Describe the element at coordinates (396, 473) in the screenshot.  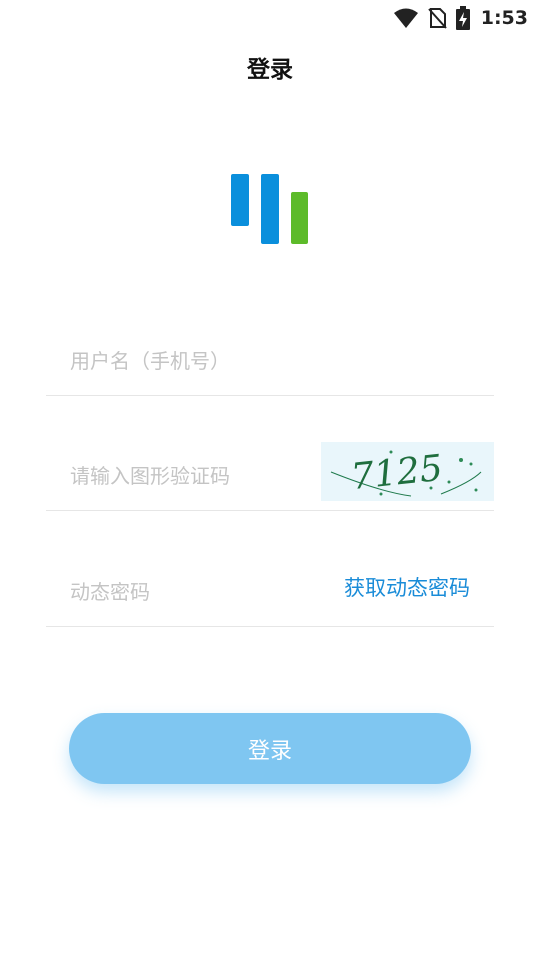
I see `captcha-text: 7125` at that location.